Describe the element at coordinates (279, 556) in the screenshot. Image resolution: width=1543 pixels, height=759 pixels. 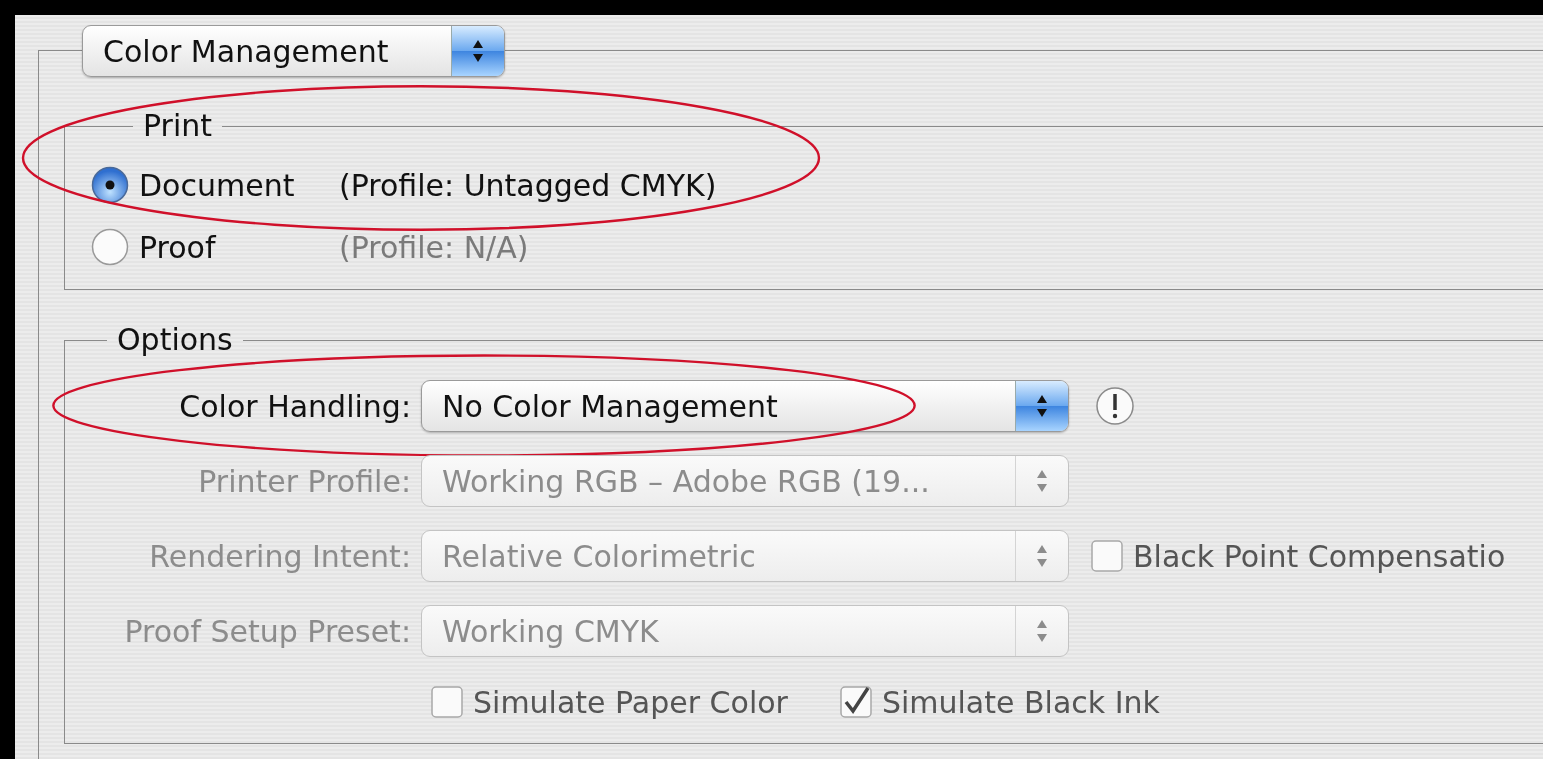
I see `field-label: Rendering Intent:` at that location.